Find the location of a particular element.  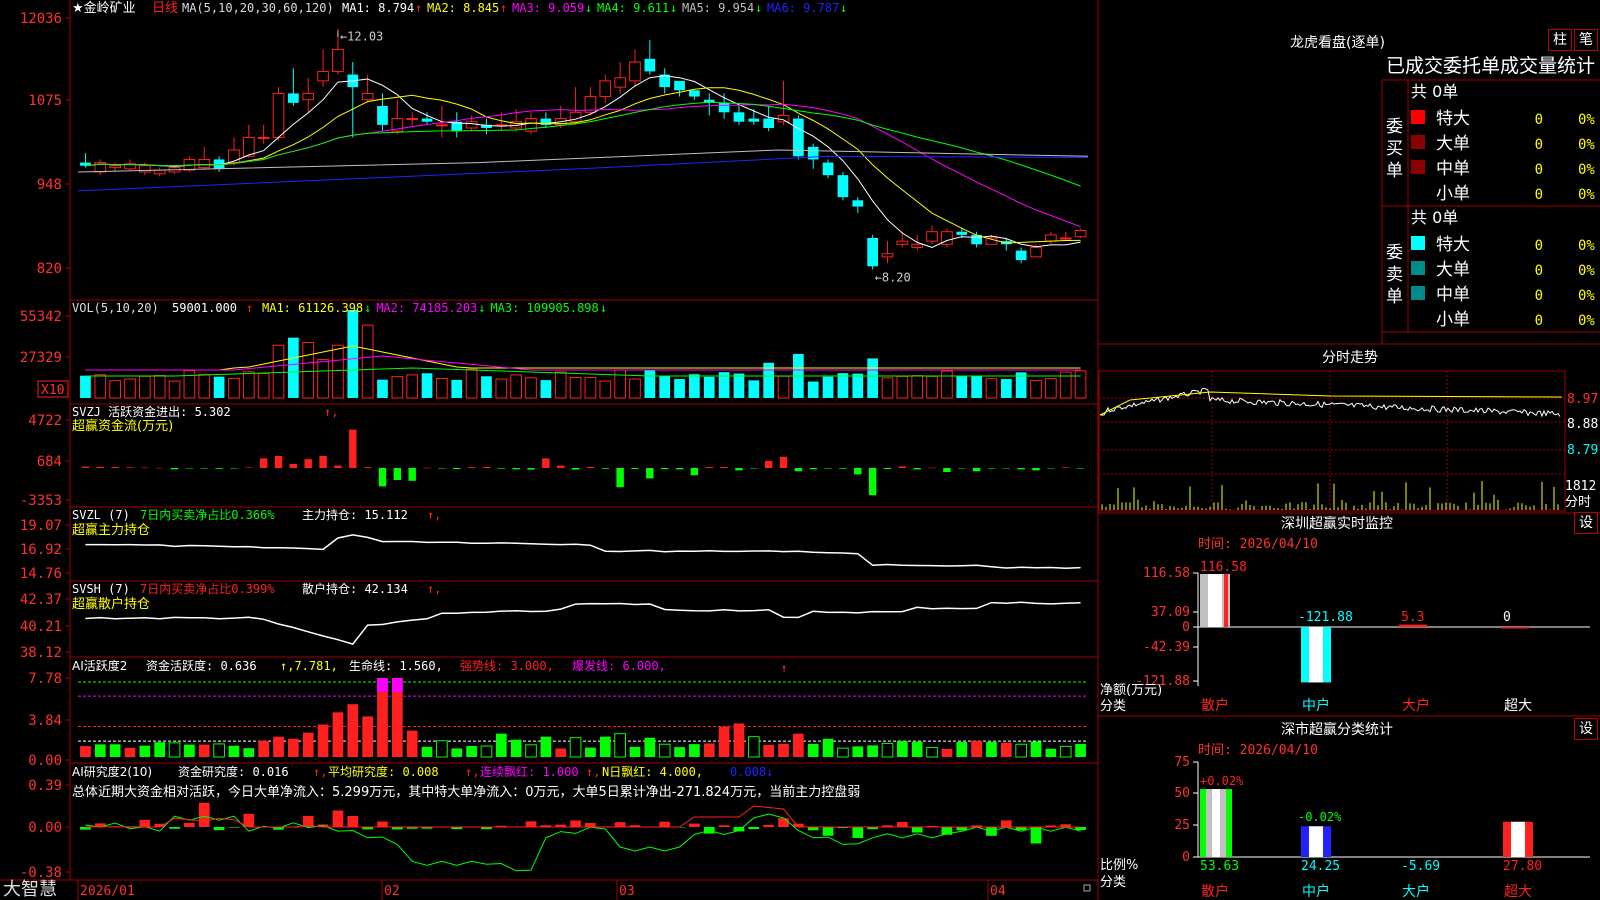

class-cat-3: 超大 is located at coordinates (1518, 892).